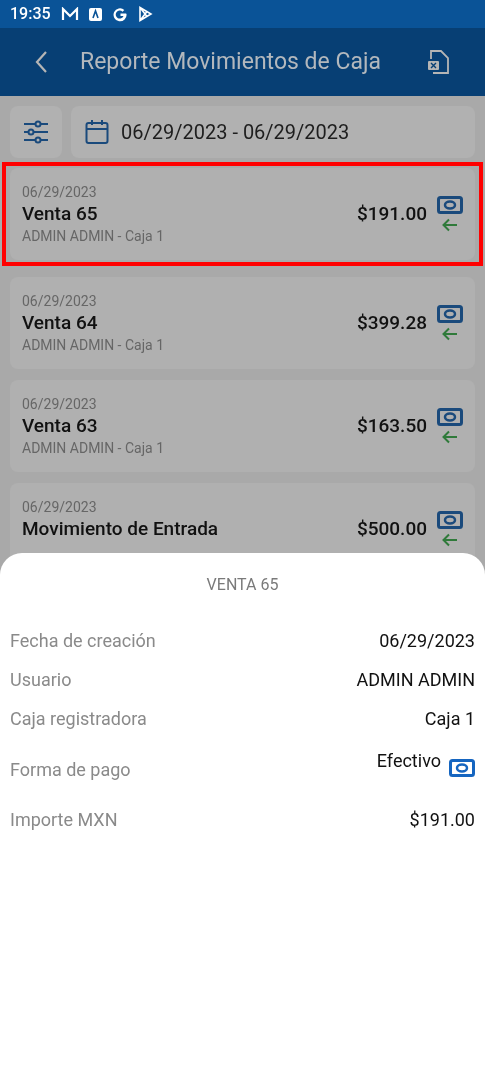 This screenshot has height=1080, width=485. I want to click on calendar-icon, so click(97, 132).